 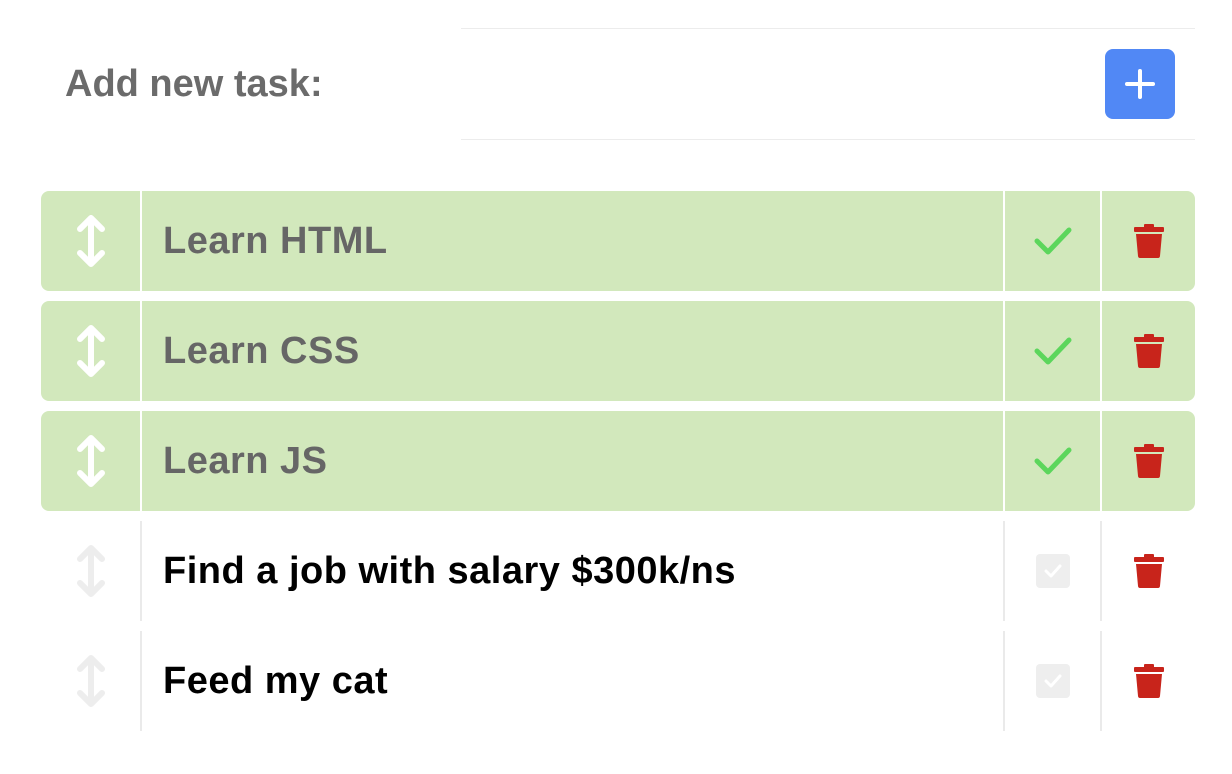 I want to click on task-row: Find a job with salary $300k/ns, so click(x=618, y=571).